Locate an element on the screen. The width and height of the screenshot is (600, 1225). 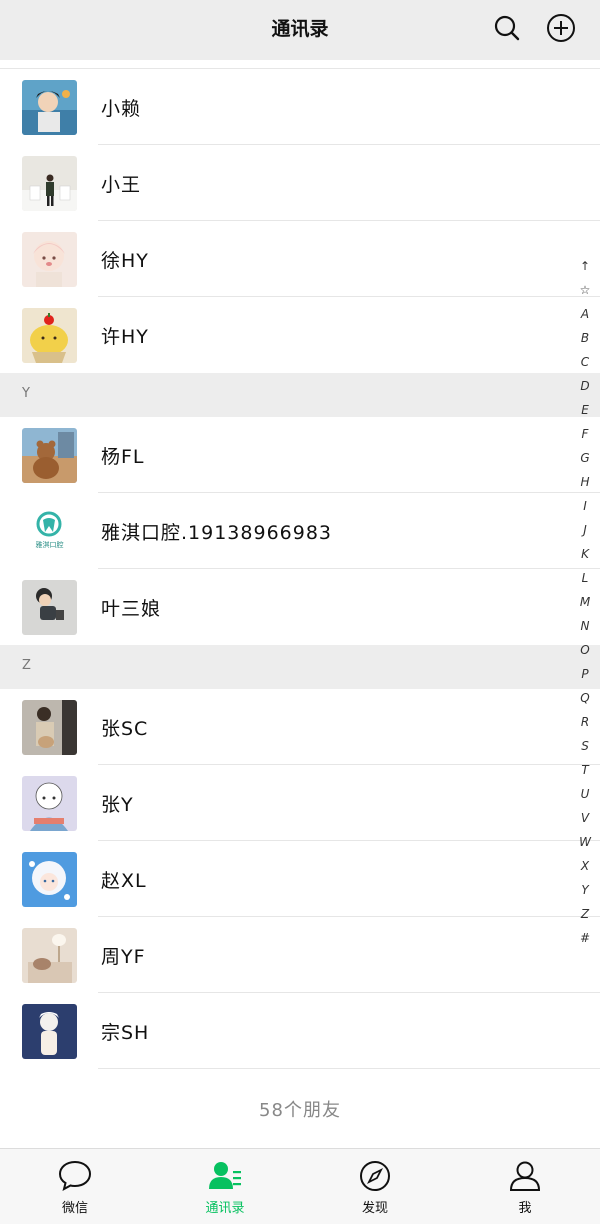
index-letter: T is located at coordinates (585, 770).